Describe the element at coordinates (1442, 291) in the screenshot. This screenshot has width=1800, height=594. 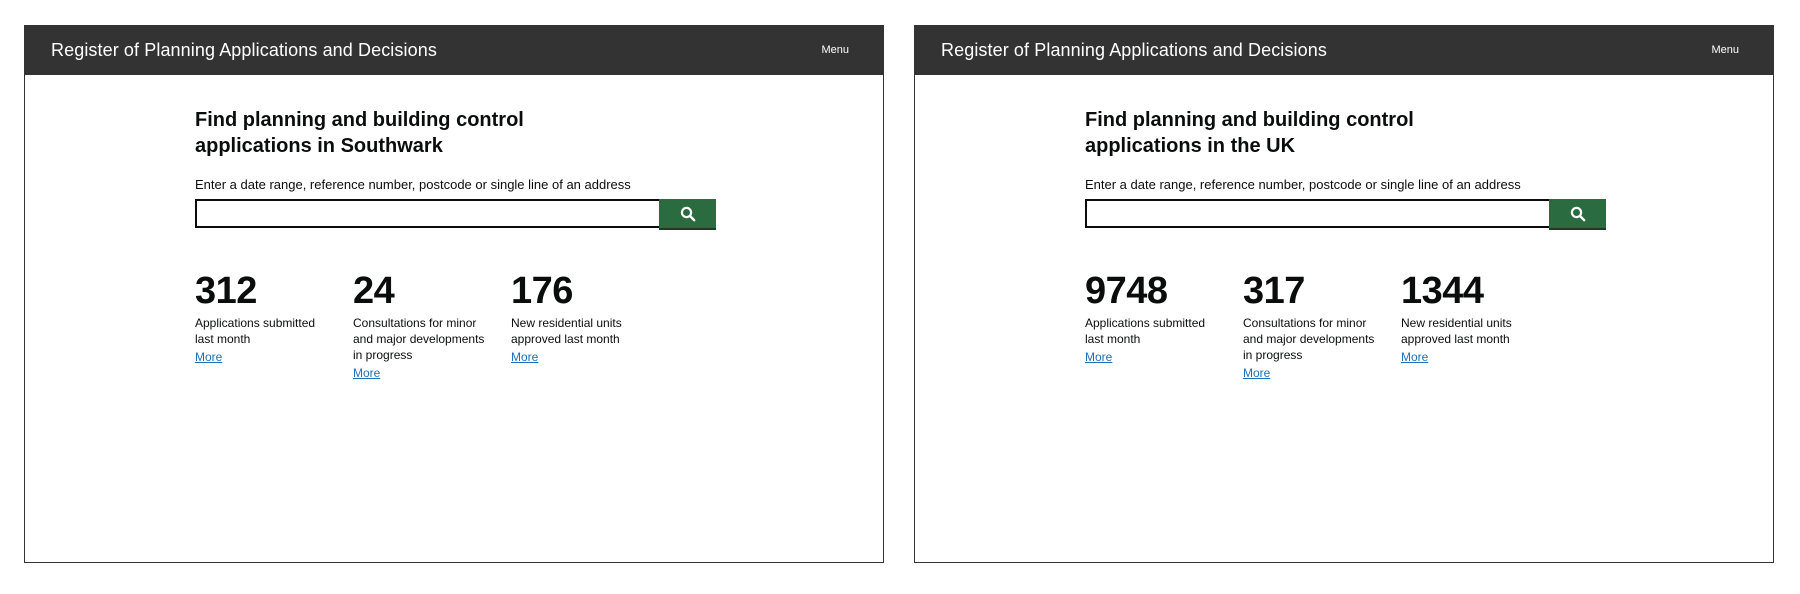
I see `stat-number: 1344` at that location.